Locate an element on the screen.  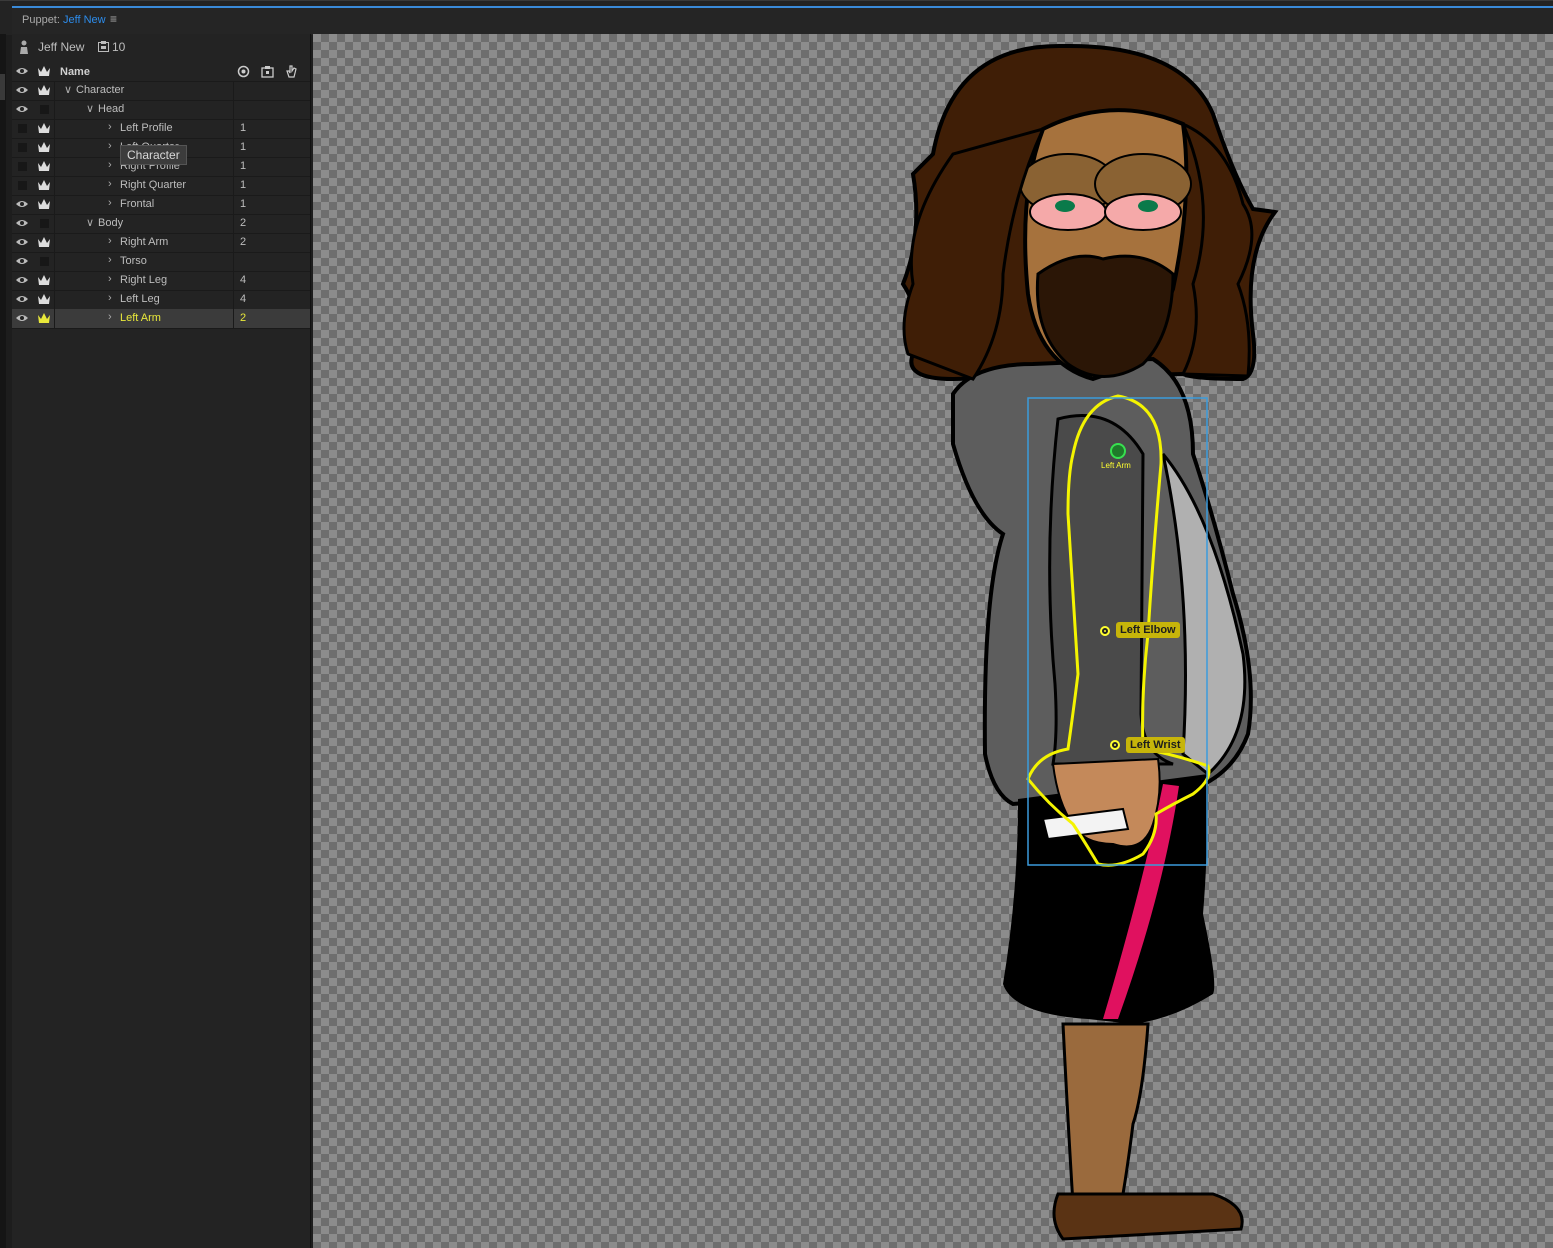
right-iris is located at coordinates (1148, 206).